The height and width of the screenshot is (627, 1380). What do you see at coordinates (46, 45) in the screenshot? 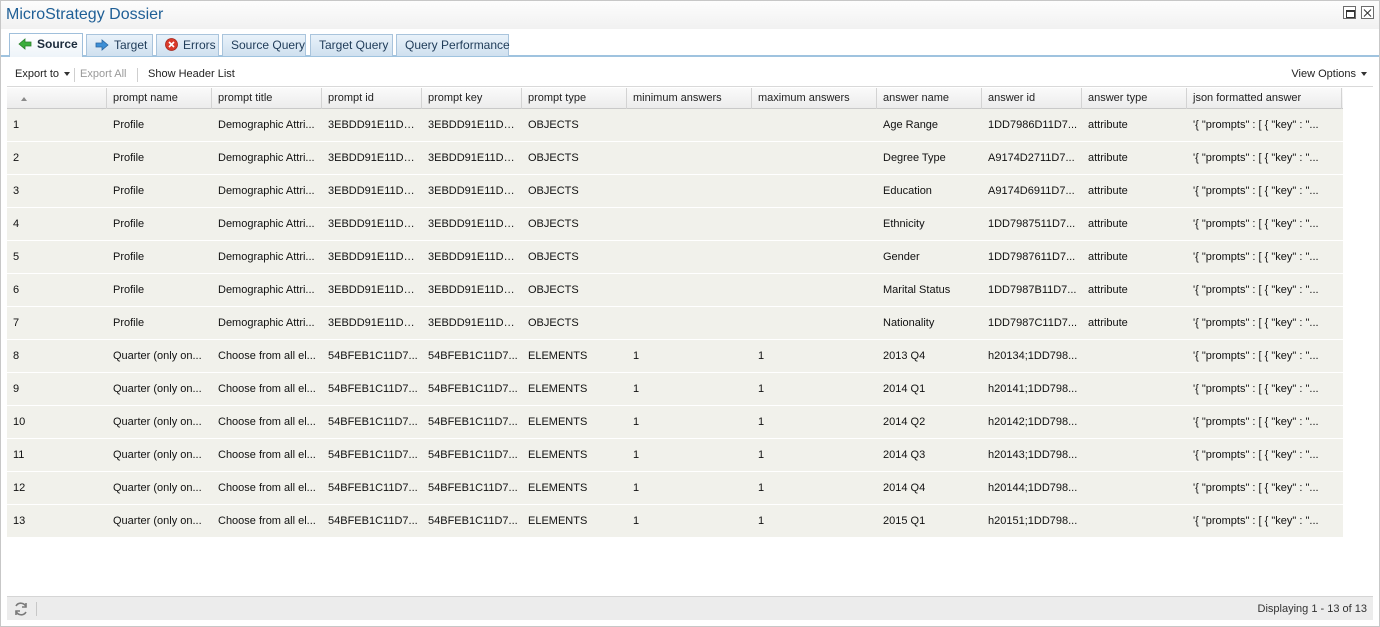
I see `tab-source: Source` at bounding box center [46, 45].